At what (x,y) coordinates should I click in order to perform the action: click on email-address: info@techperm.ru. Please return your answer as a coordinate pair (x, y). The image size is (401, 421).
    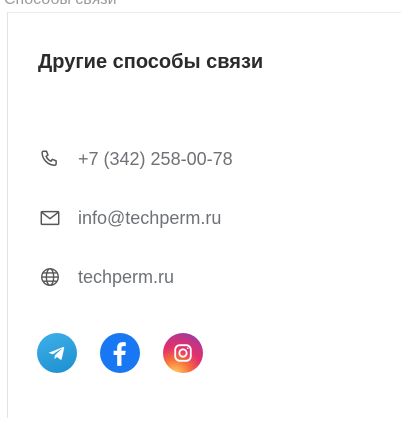
    Looking at the image, I should click on (149, 218).